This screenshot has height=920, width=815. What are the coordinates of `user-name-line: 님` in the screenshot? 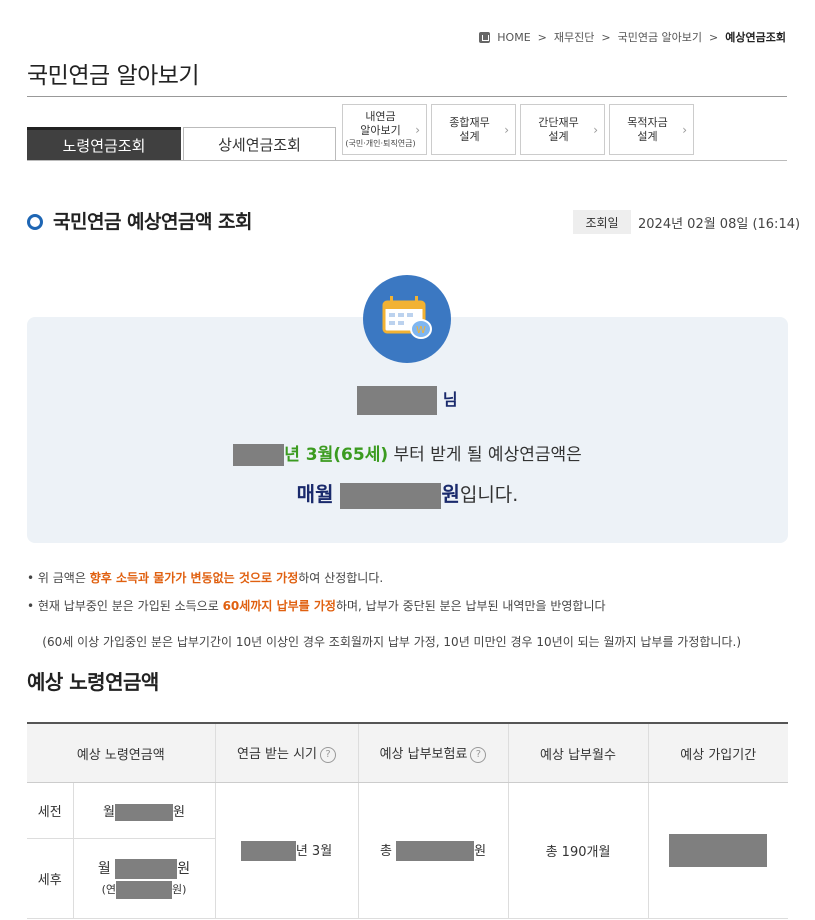 It's located at (407, 400).